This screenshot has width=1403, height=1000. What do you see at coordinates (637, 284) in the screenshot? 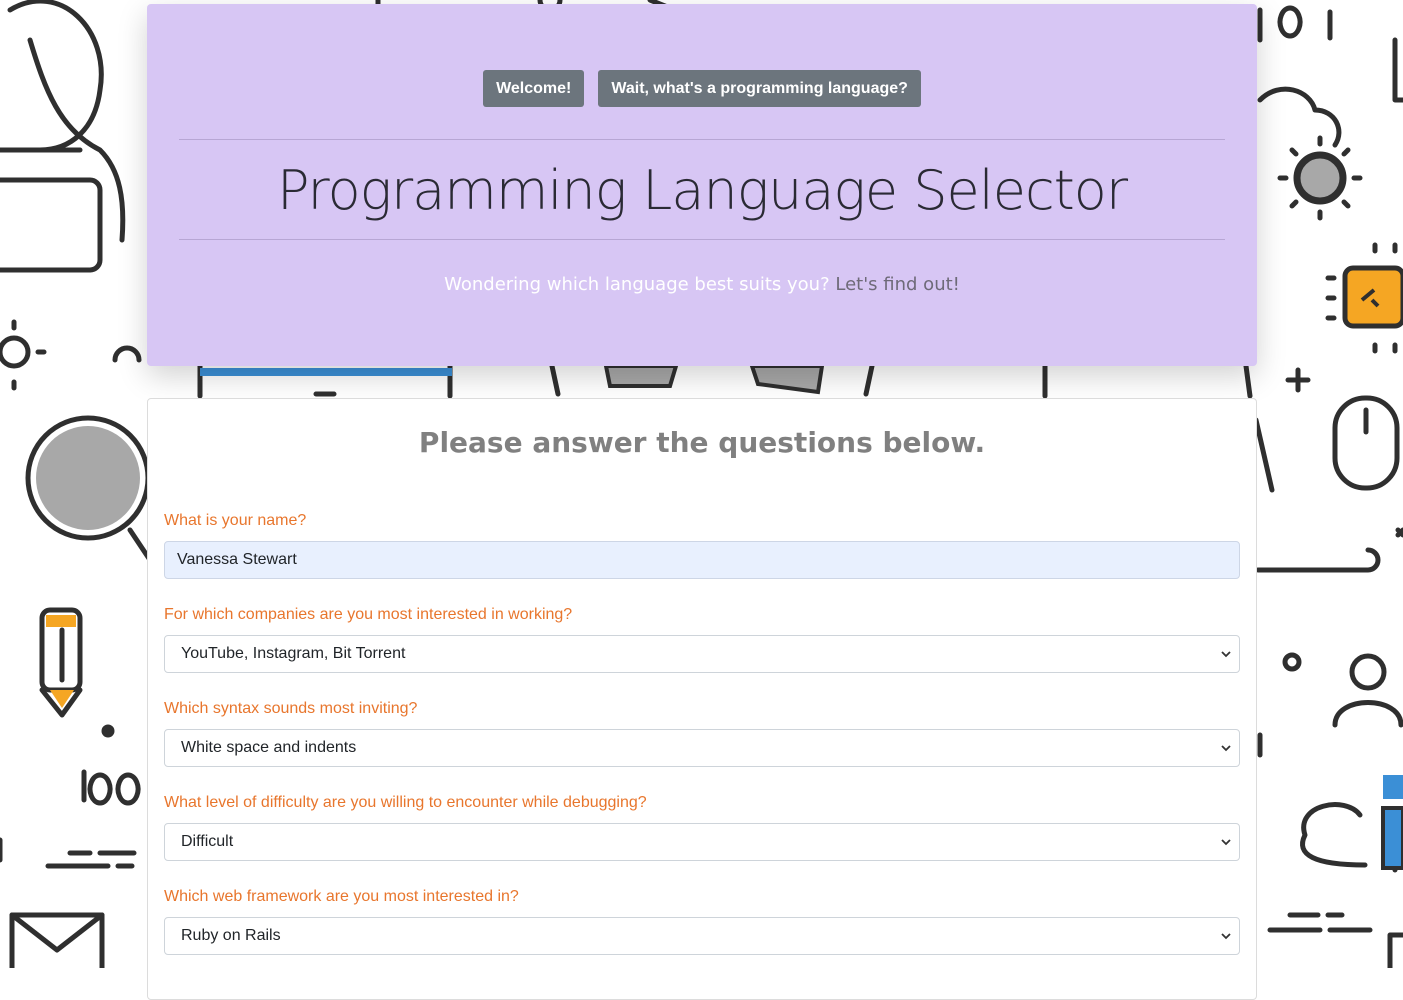
I see `lead-question: Wondering which language best suits you?` at bounding box center [637, 284].